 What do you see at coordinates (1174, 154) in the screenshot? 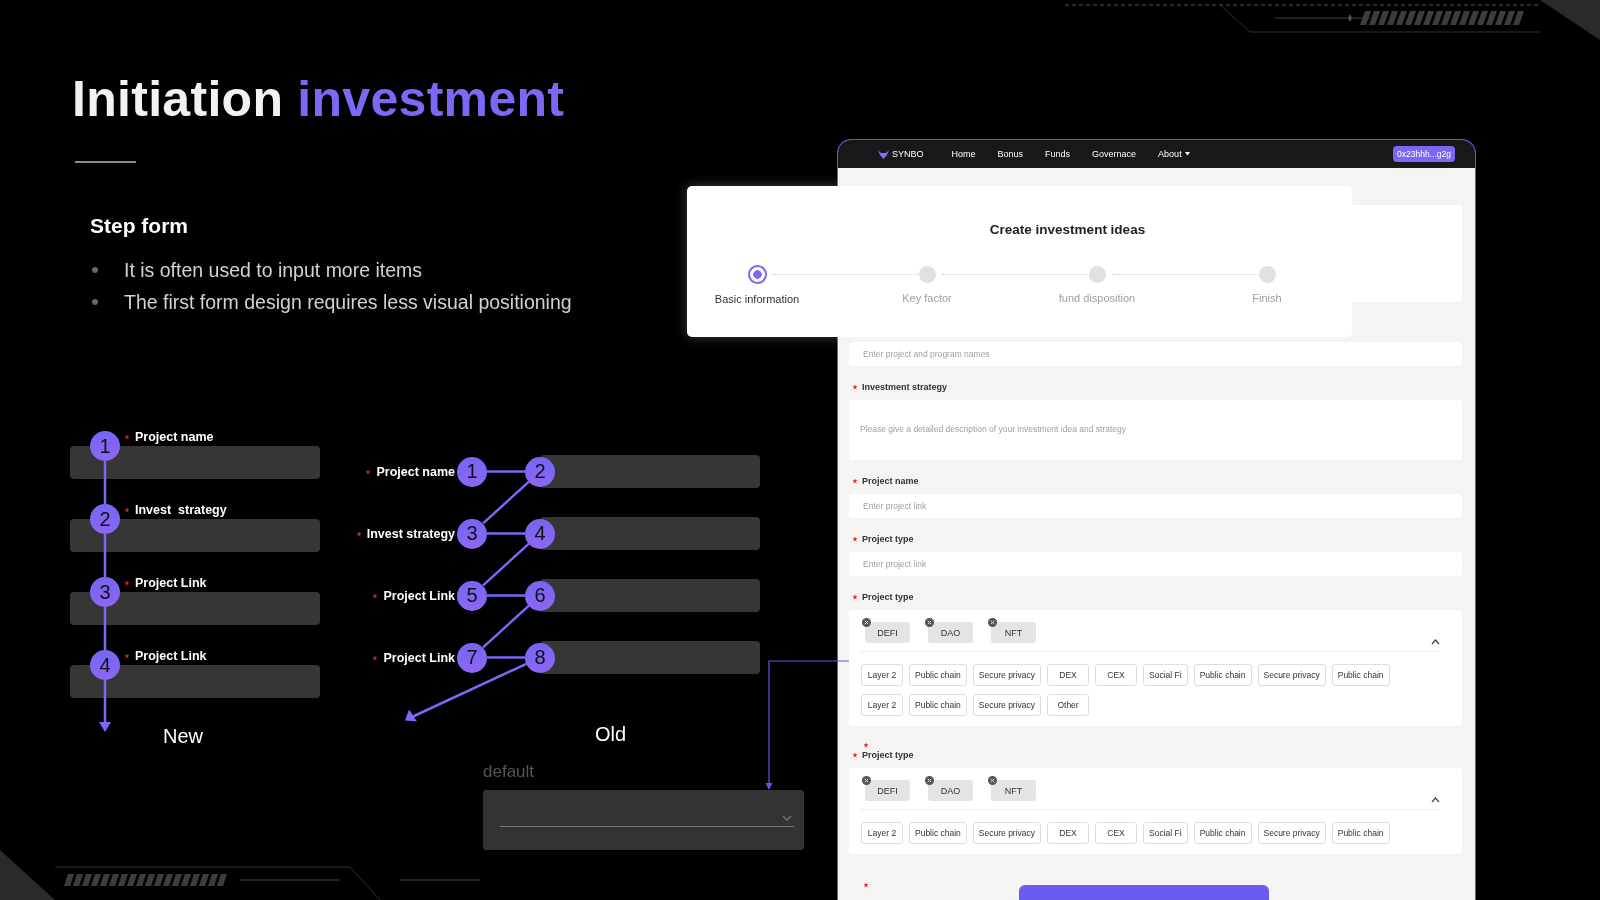
I see `nav-link: About` at bounding box center [1174, 154].